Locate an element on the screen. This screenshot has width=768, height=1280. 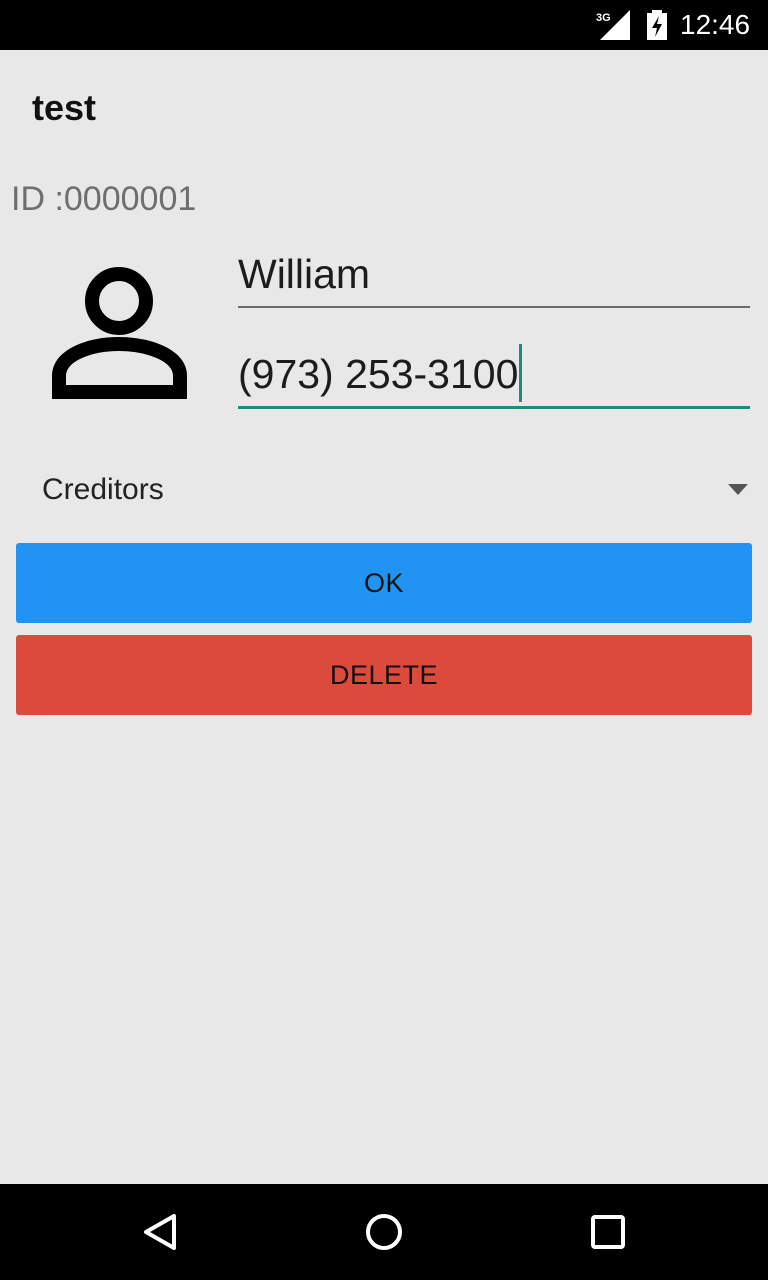
delete-button-label: DELETE is located at coordinates (384, 674).